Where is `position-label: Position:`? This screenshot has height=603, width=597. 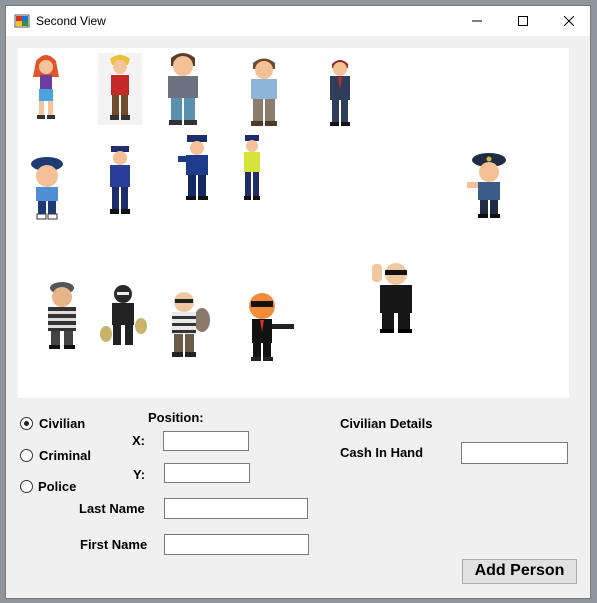
position-label: Position: is located at coordinates (176, 417).